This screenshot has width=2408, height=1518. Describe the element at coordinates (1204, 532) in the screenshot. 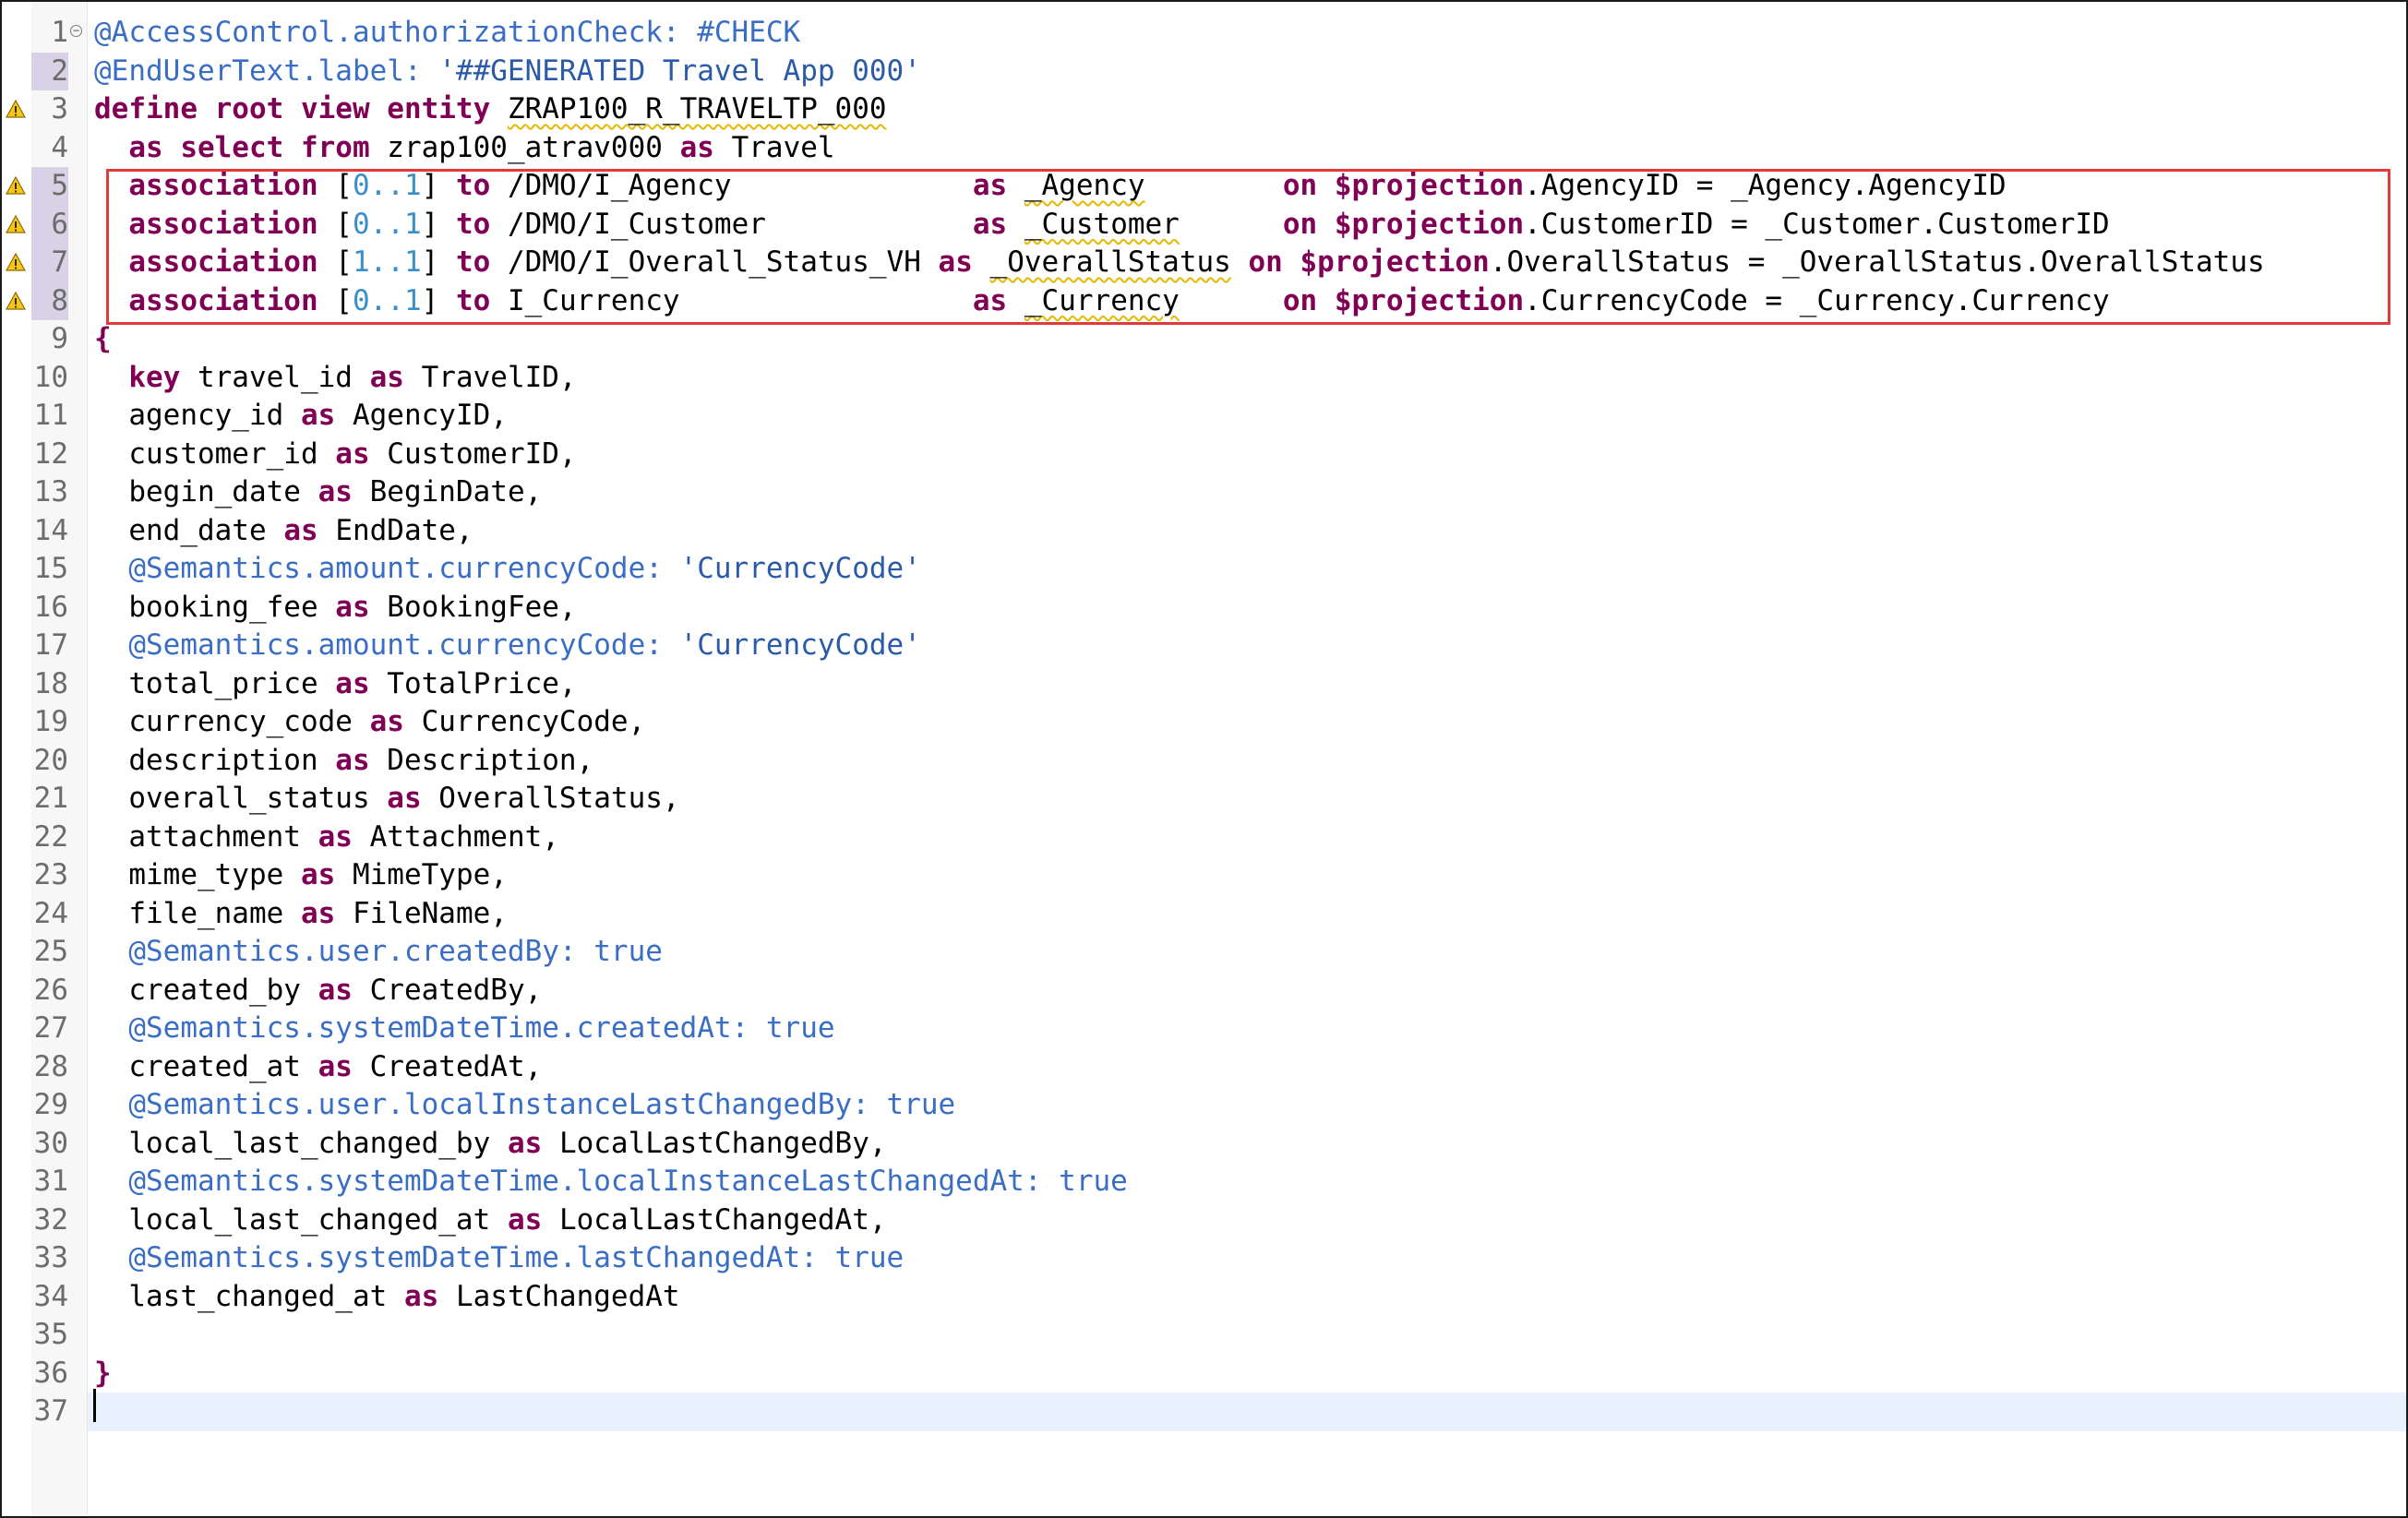

I see `code-line: 14 end_date as EndDate,` at that location.